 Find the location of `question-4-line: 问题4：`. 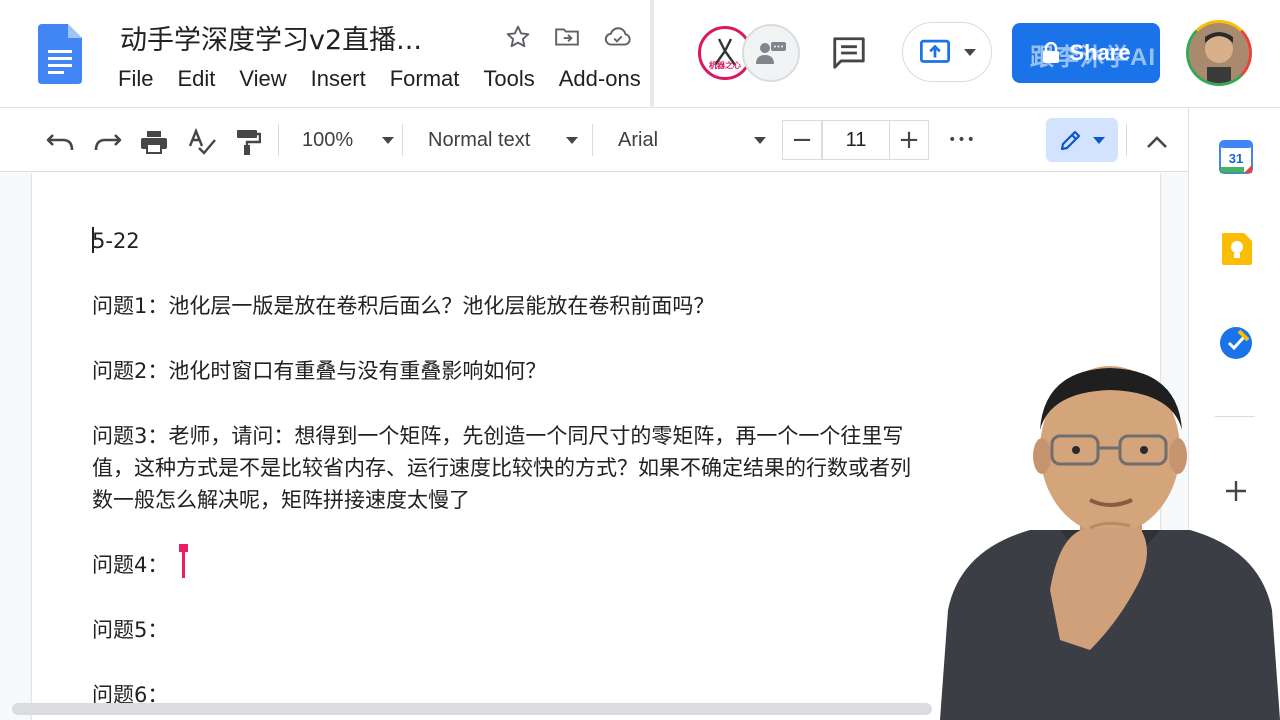

question-4-line: 问题4： is located at coordinates (502, 562).